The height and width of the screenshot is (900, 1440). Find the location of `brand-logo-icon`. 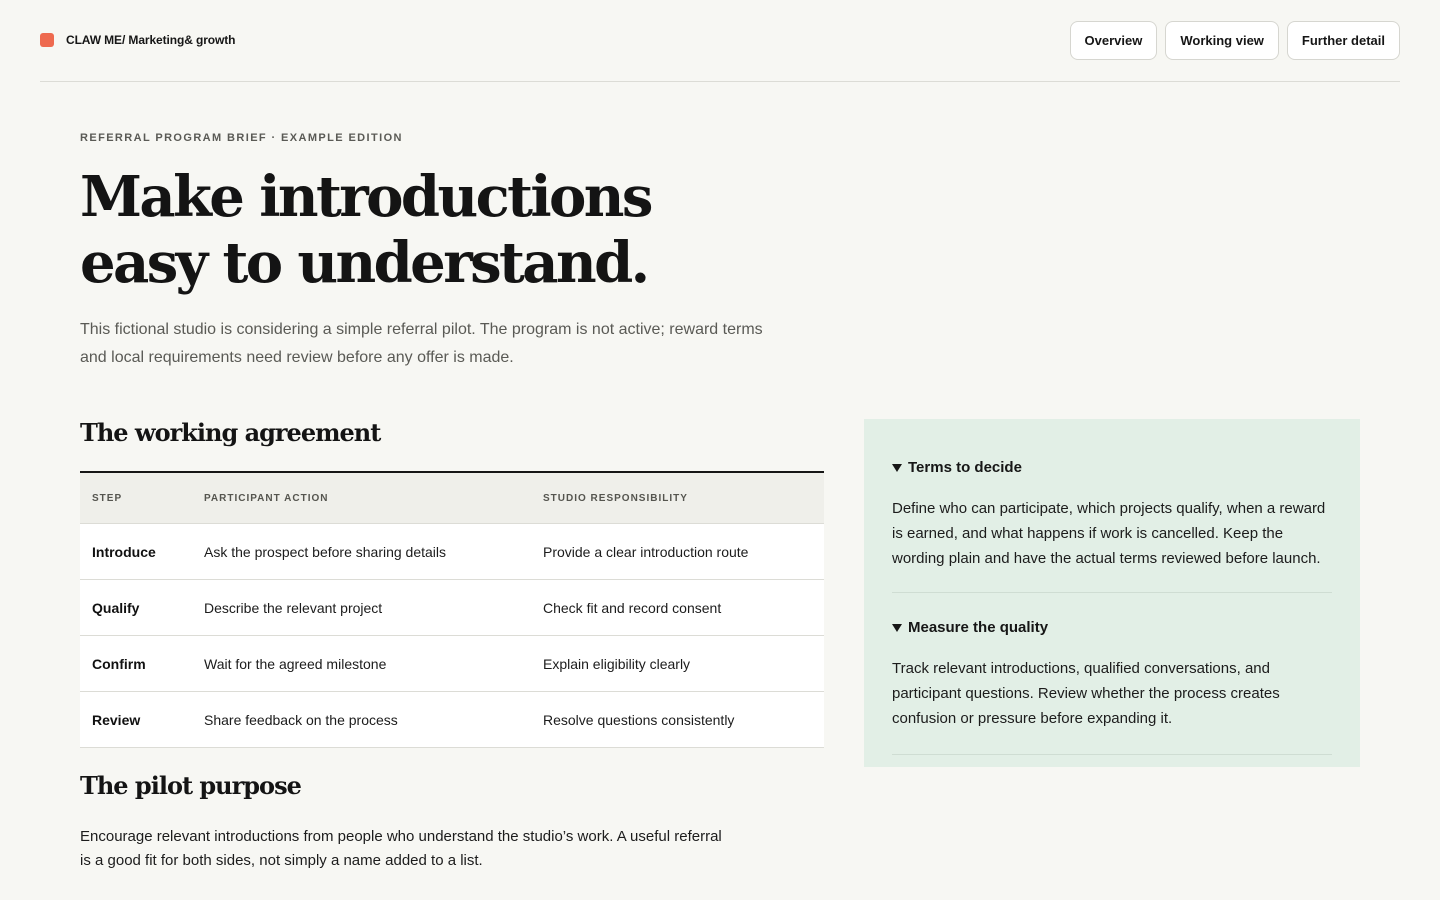

brand-logo-icon is located at coordinates (47, 40).